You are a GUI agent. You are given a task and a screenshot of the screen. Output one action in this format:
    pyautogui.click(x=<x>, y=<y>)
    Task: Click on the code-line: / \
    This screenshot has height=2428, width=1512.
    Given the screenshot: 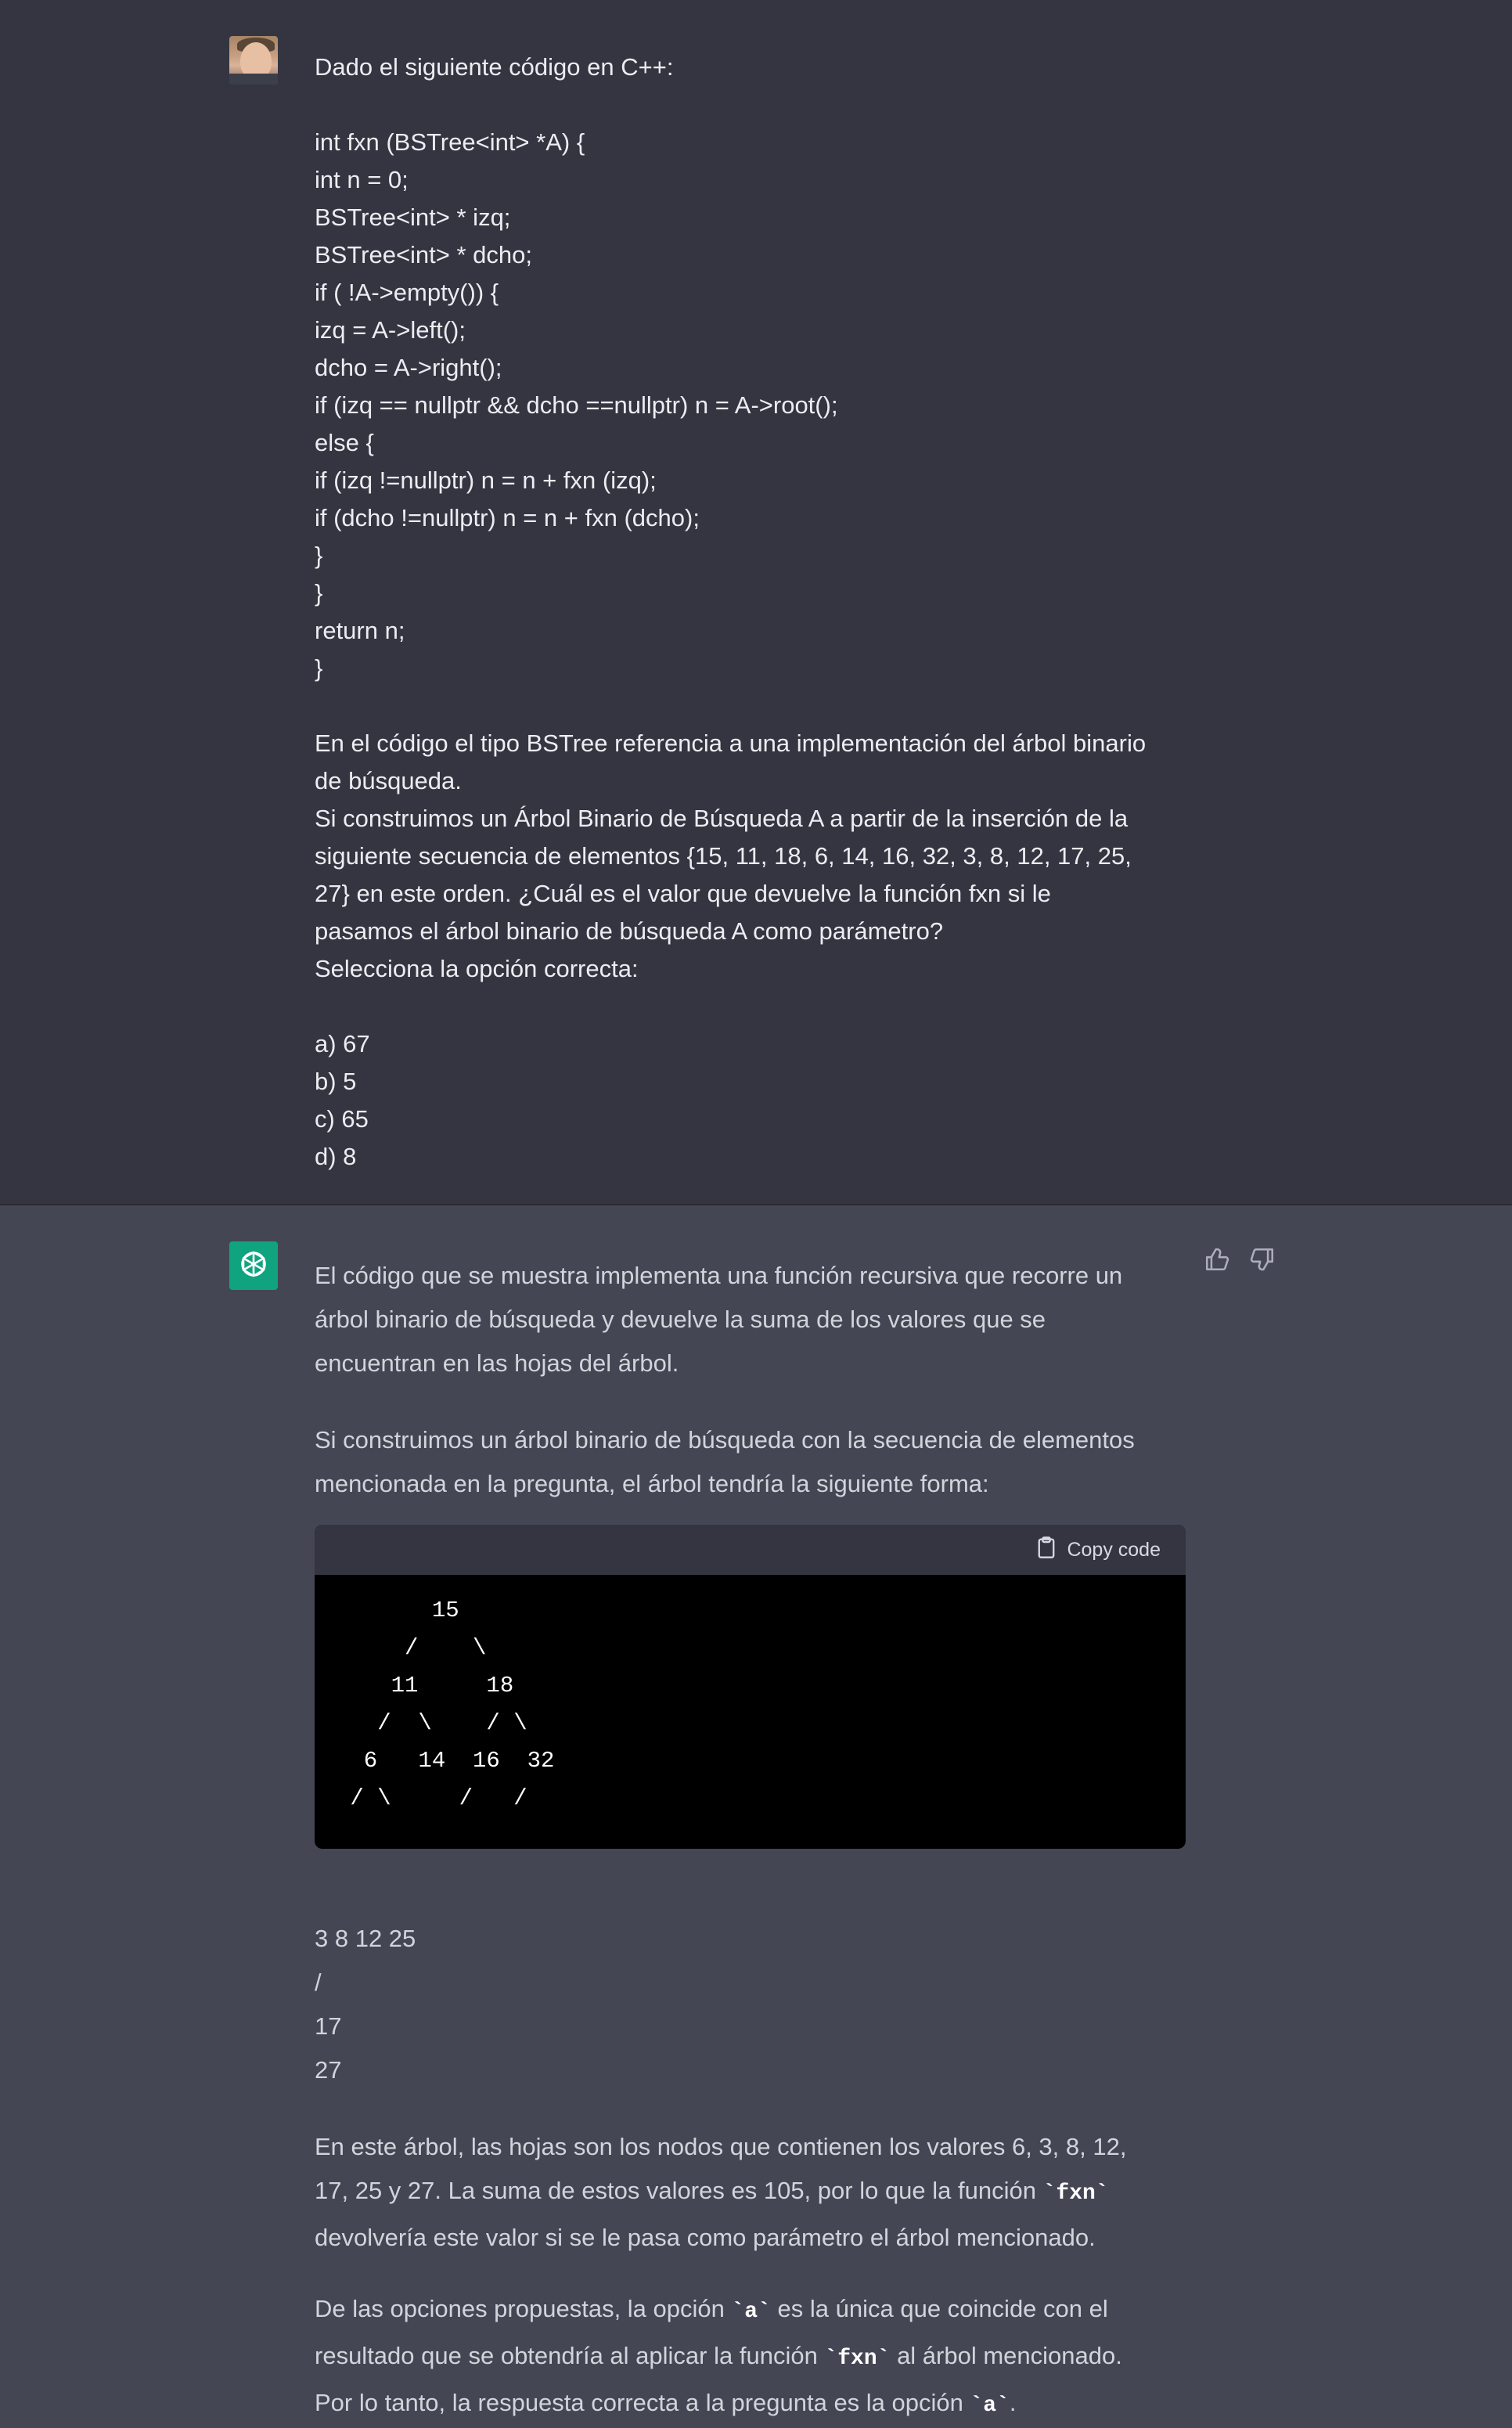 What is the action you would take?
    pyautogui.click(x=412, y=1648)
    